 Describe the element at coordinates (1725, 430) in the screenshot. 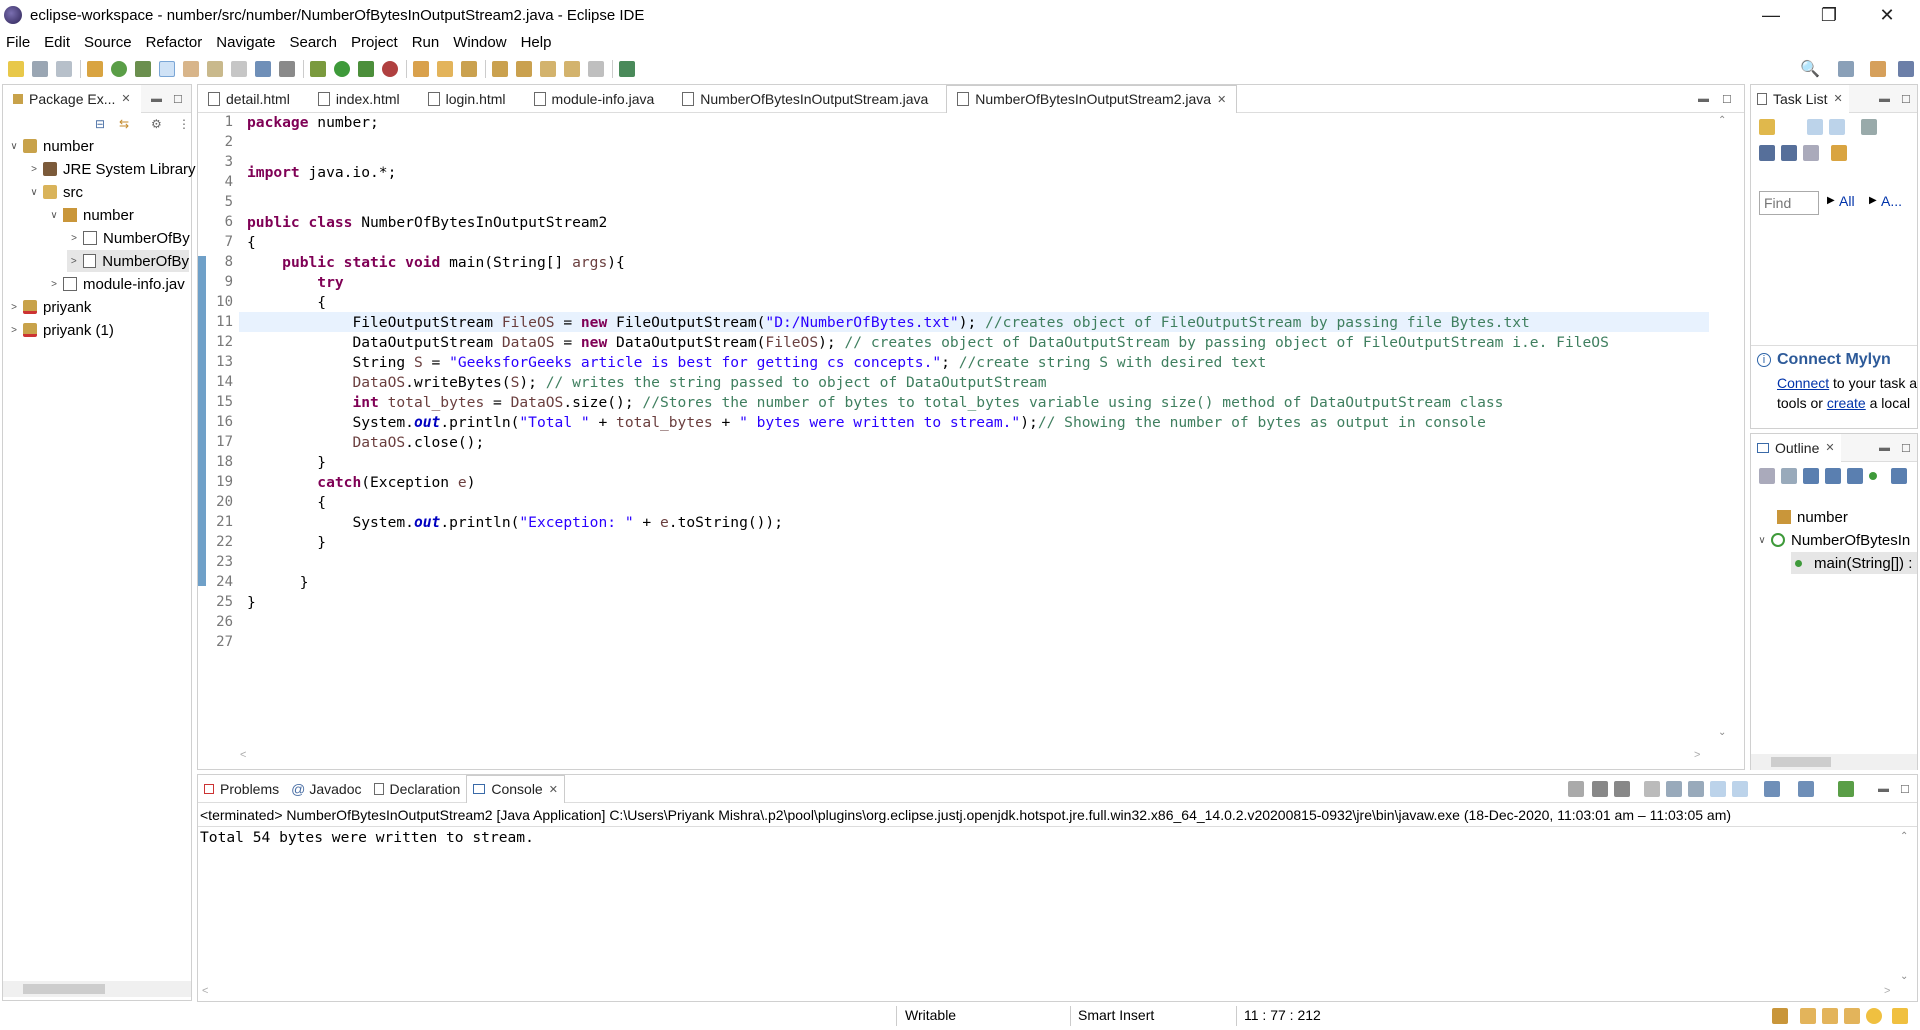

I see `editor-vscrollbar: ⌃ ⌄` at that location.